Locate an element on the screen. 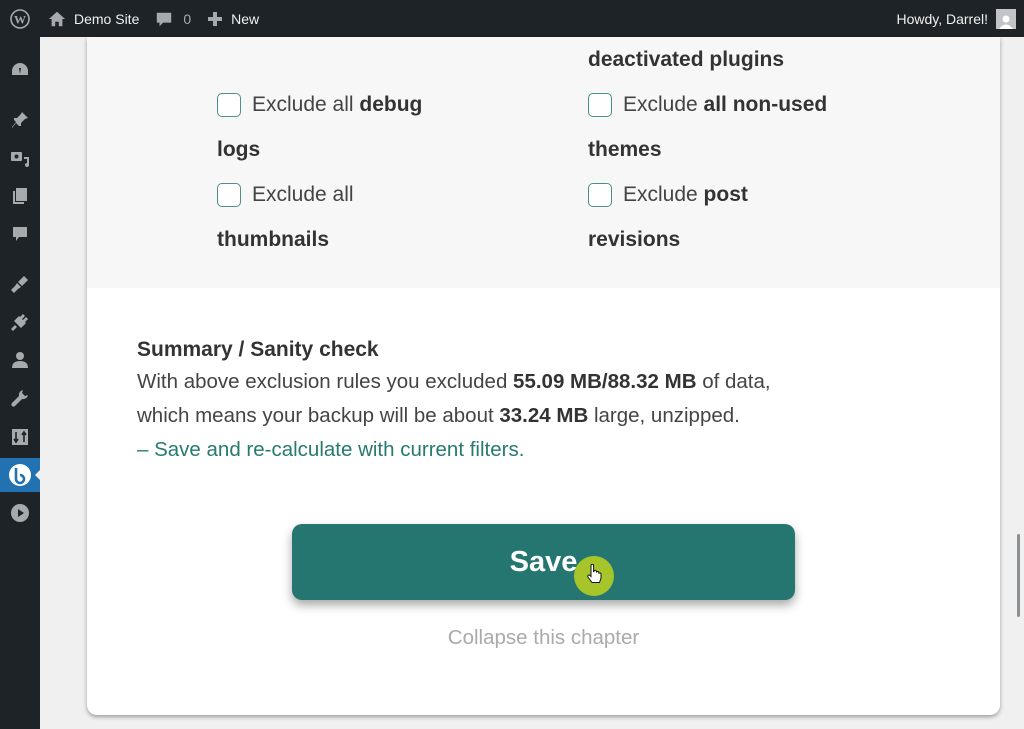  greeting: Howdy, Darrel! is located at coordinates (942, 18).